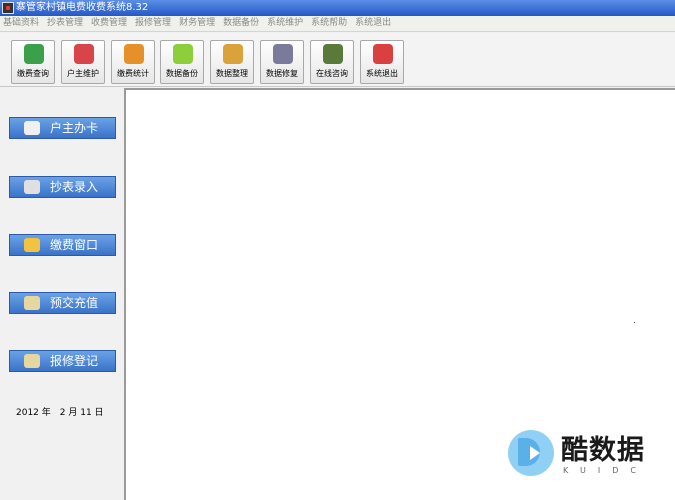 The height and width of the screenshot is (500, 675). I want to click on menu-exit: 系统退出, so click(373, 23).